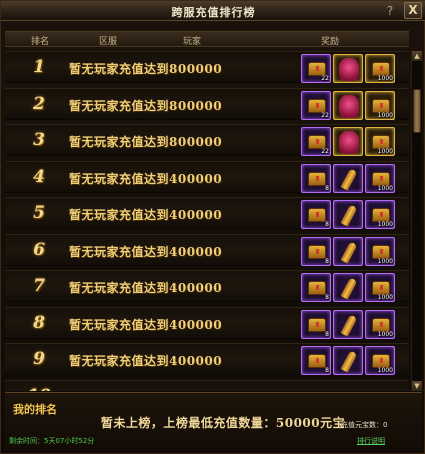 The height and width of the screenshot is (454, 425). I want to click on rank-info-text, so click(184, 390).